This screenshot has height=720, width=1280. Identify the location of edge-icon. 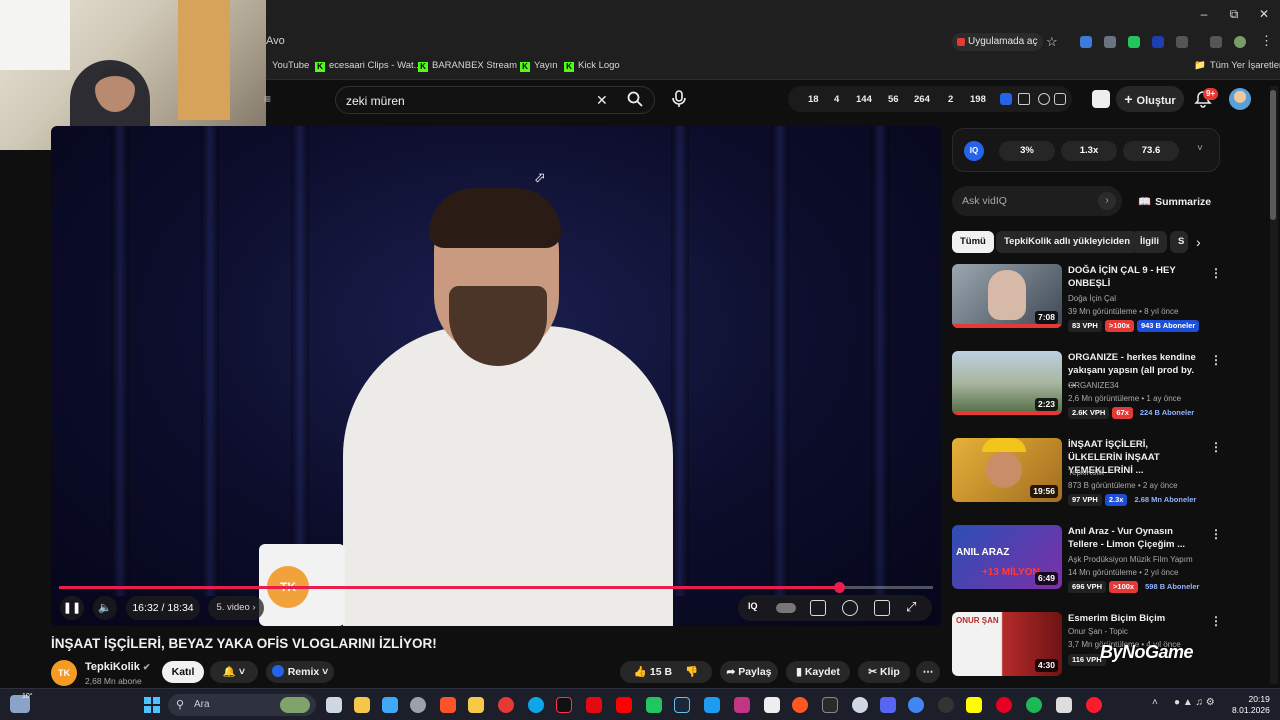
(536, 705).